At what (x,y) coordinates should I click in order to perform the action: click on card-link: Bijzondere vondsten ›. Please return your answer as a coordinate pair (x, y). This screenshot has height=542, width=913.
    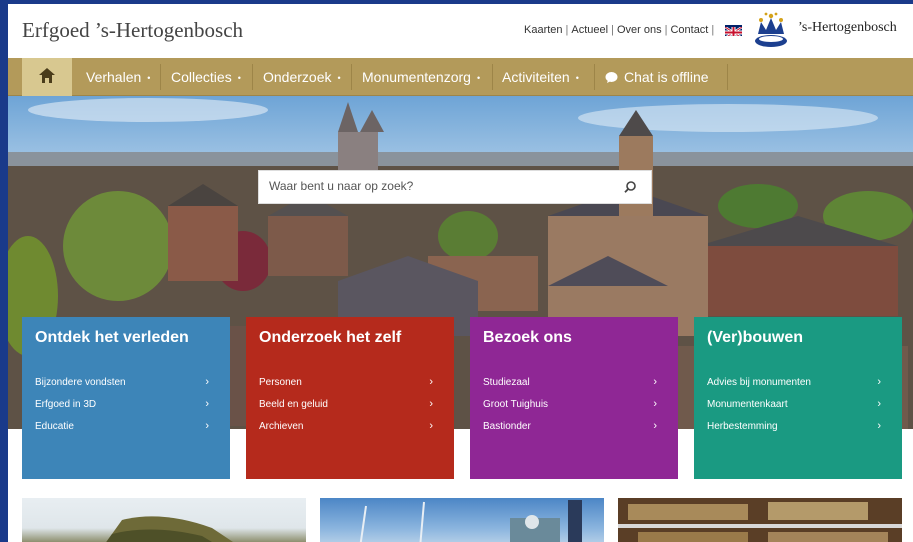
    Looking at the image, I should click on (126, 387).